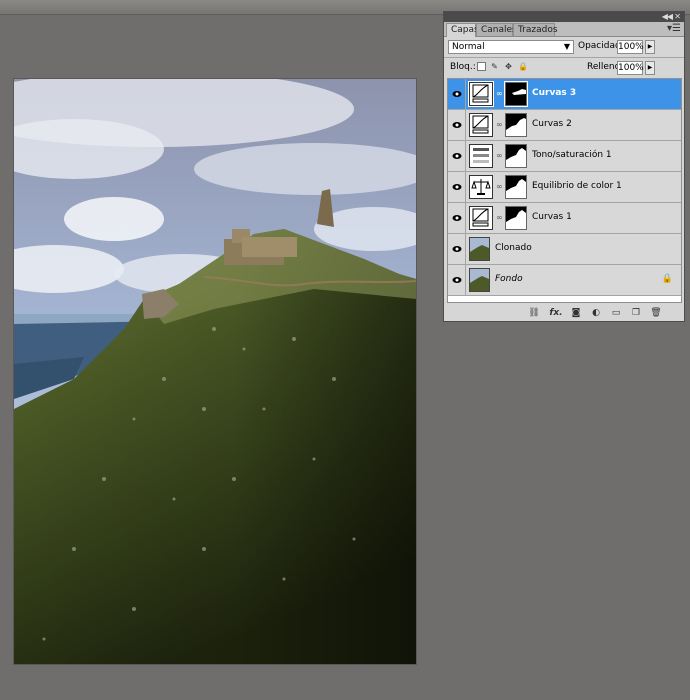  I want to click on tab-capas: Capas, so click(462, 30).